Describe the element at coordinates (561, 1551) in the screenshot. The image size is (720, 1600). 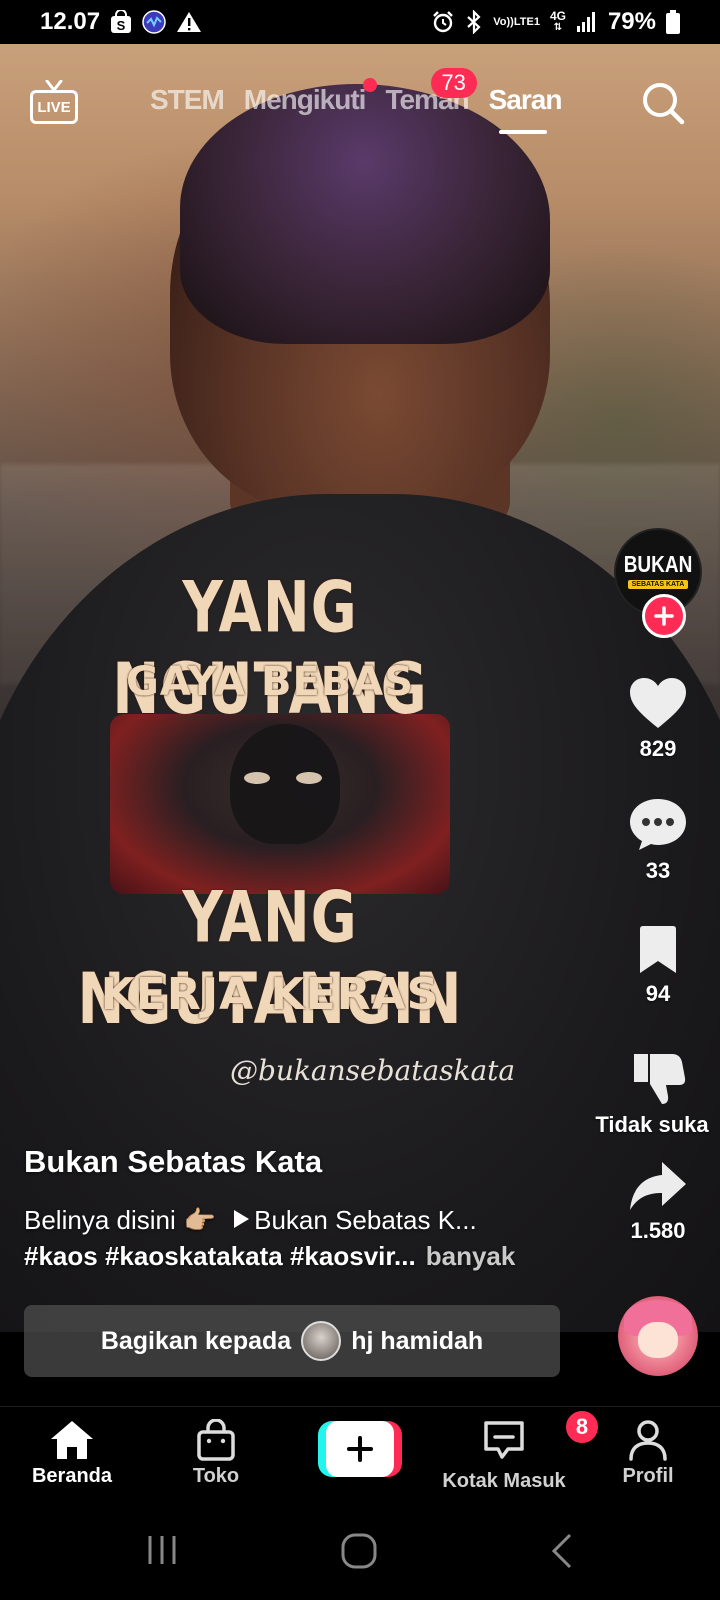
I see `back-chevron-icon` at that location.